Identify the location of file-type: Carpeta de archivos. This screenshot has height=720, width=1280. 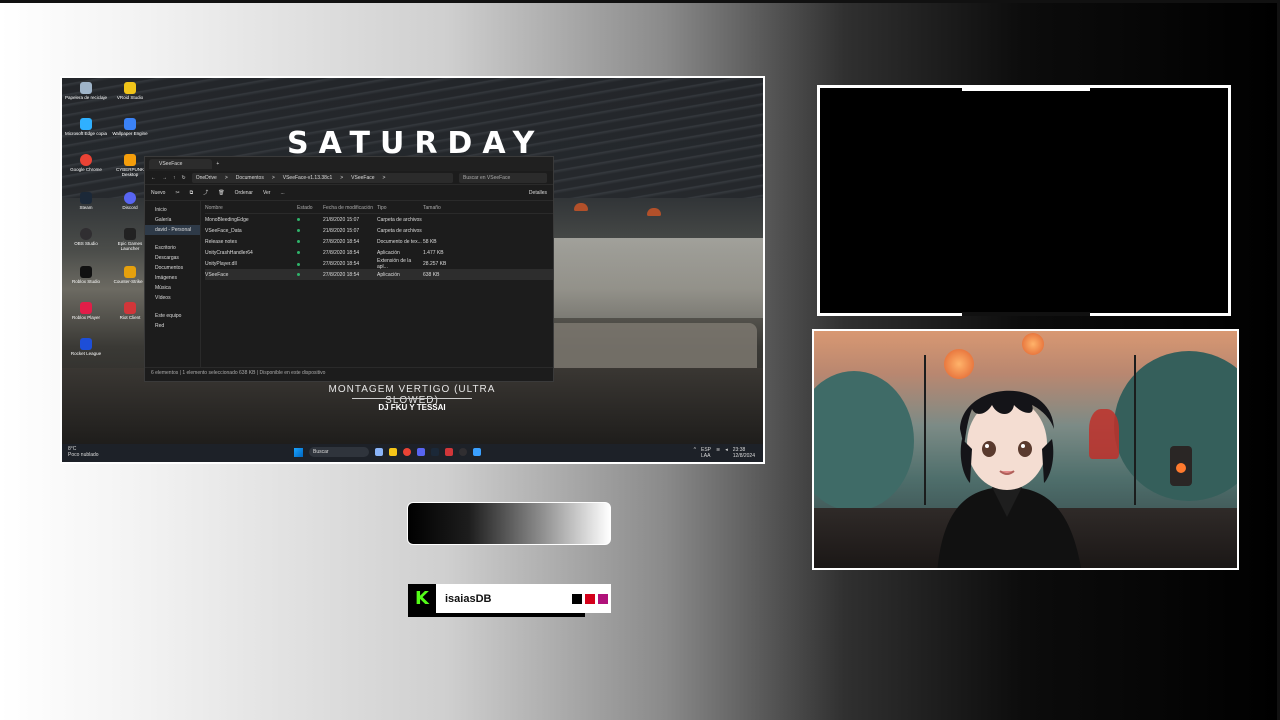
(399, 219).